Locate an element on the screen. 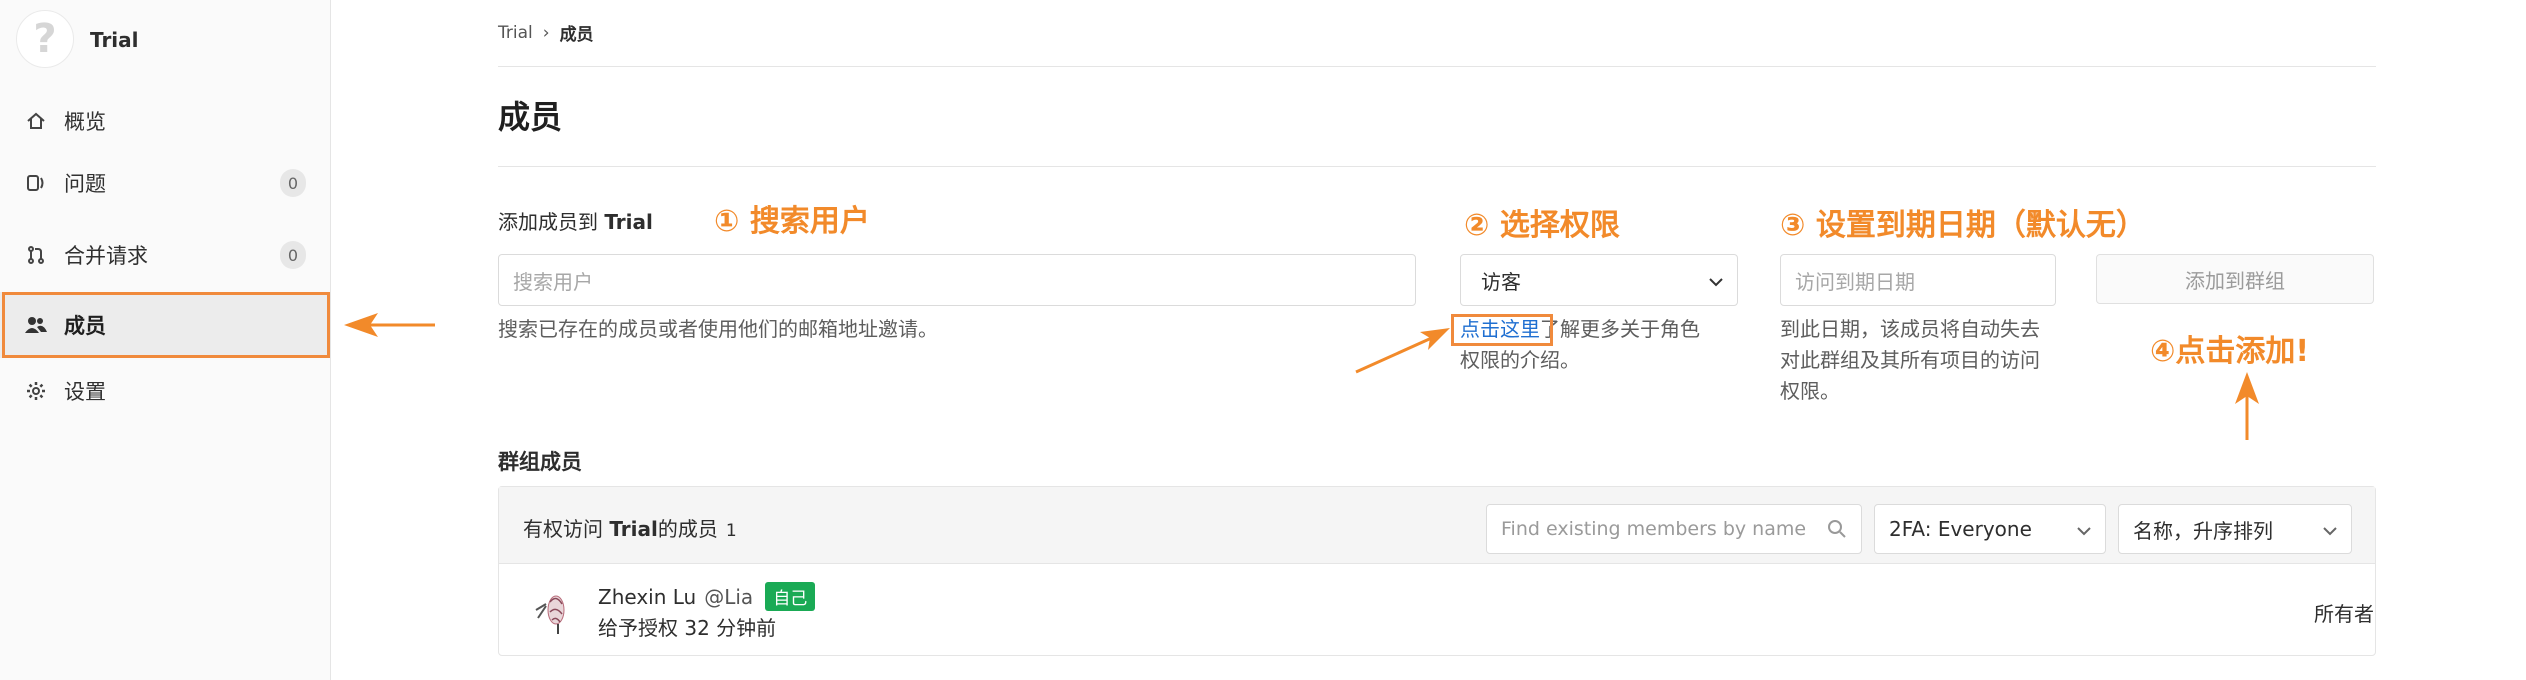 The width and height of the screenshot is (2526, 680). sidebar-item-merge-requests: 合并请求 0 is located at coordinates (165, 255).